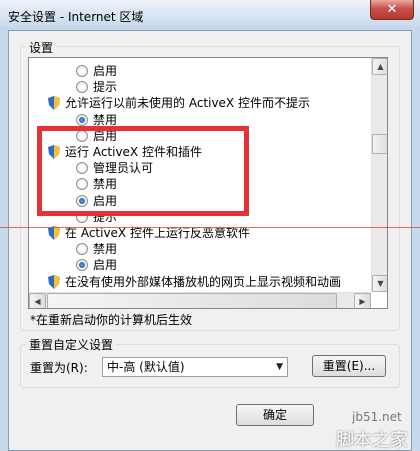 The height and width of the screenshot is (451, 420). What do you see at coordinates (59, 368) in the screenshot?
I see `reset-to-label: 重置为(R):` at bounding box center [59, 368].